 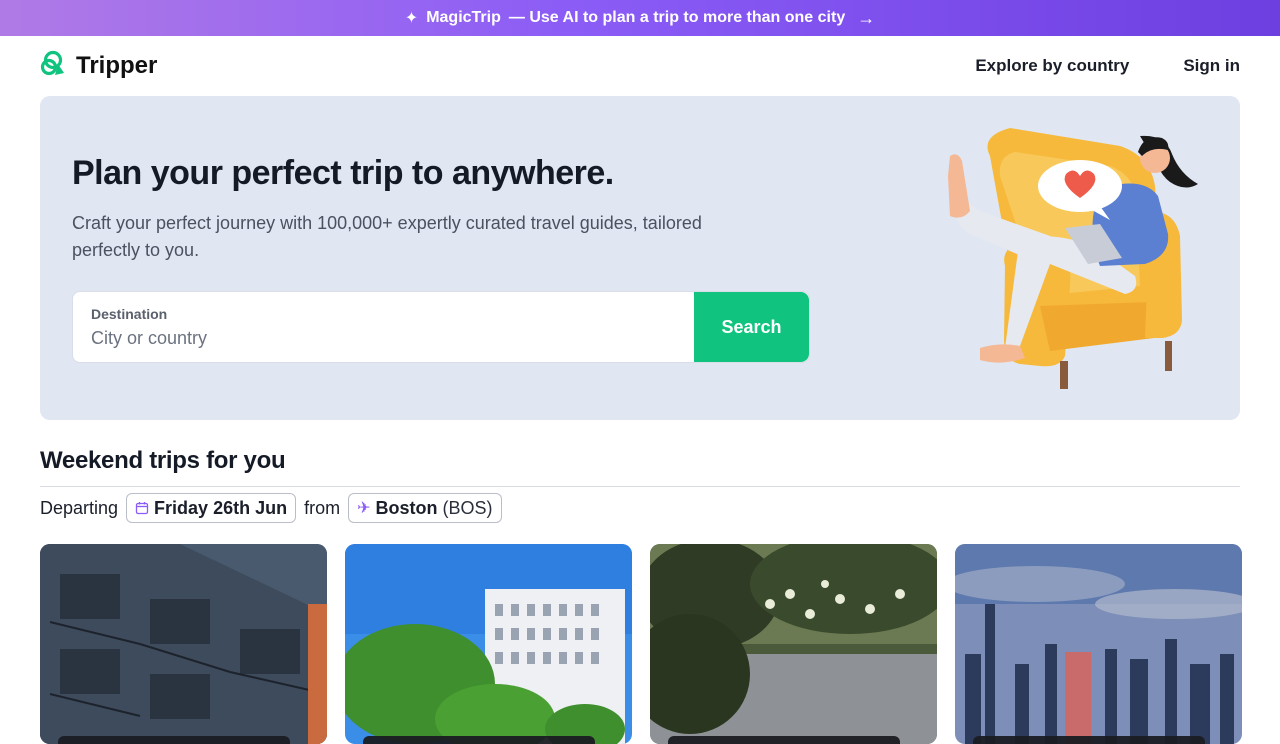 What do you see at coordinates (751, 327) in the screenshot?
I see `search-button: Search` at bounding box center [751, 327].